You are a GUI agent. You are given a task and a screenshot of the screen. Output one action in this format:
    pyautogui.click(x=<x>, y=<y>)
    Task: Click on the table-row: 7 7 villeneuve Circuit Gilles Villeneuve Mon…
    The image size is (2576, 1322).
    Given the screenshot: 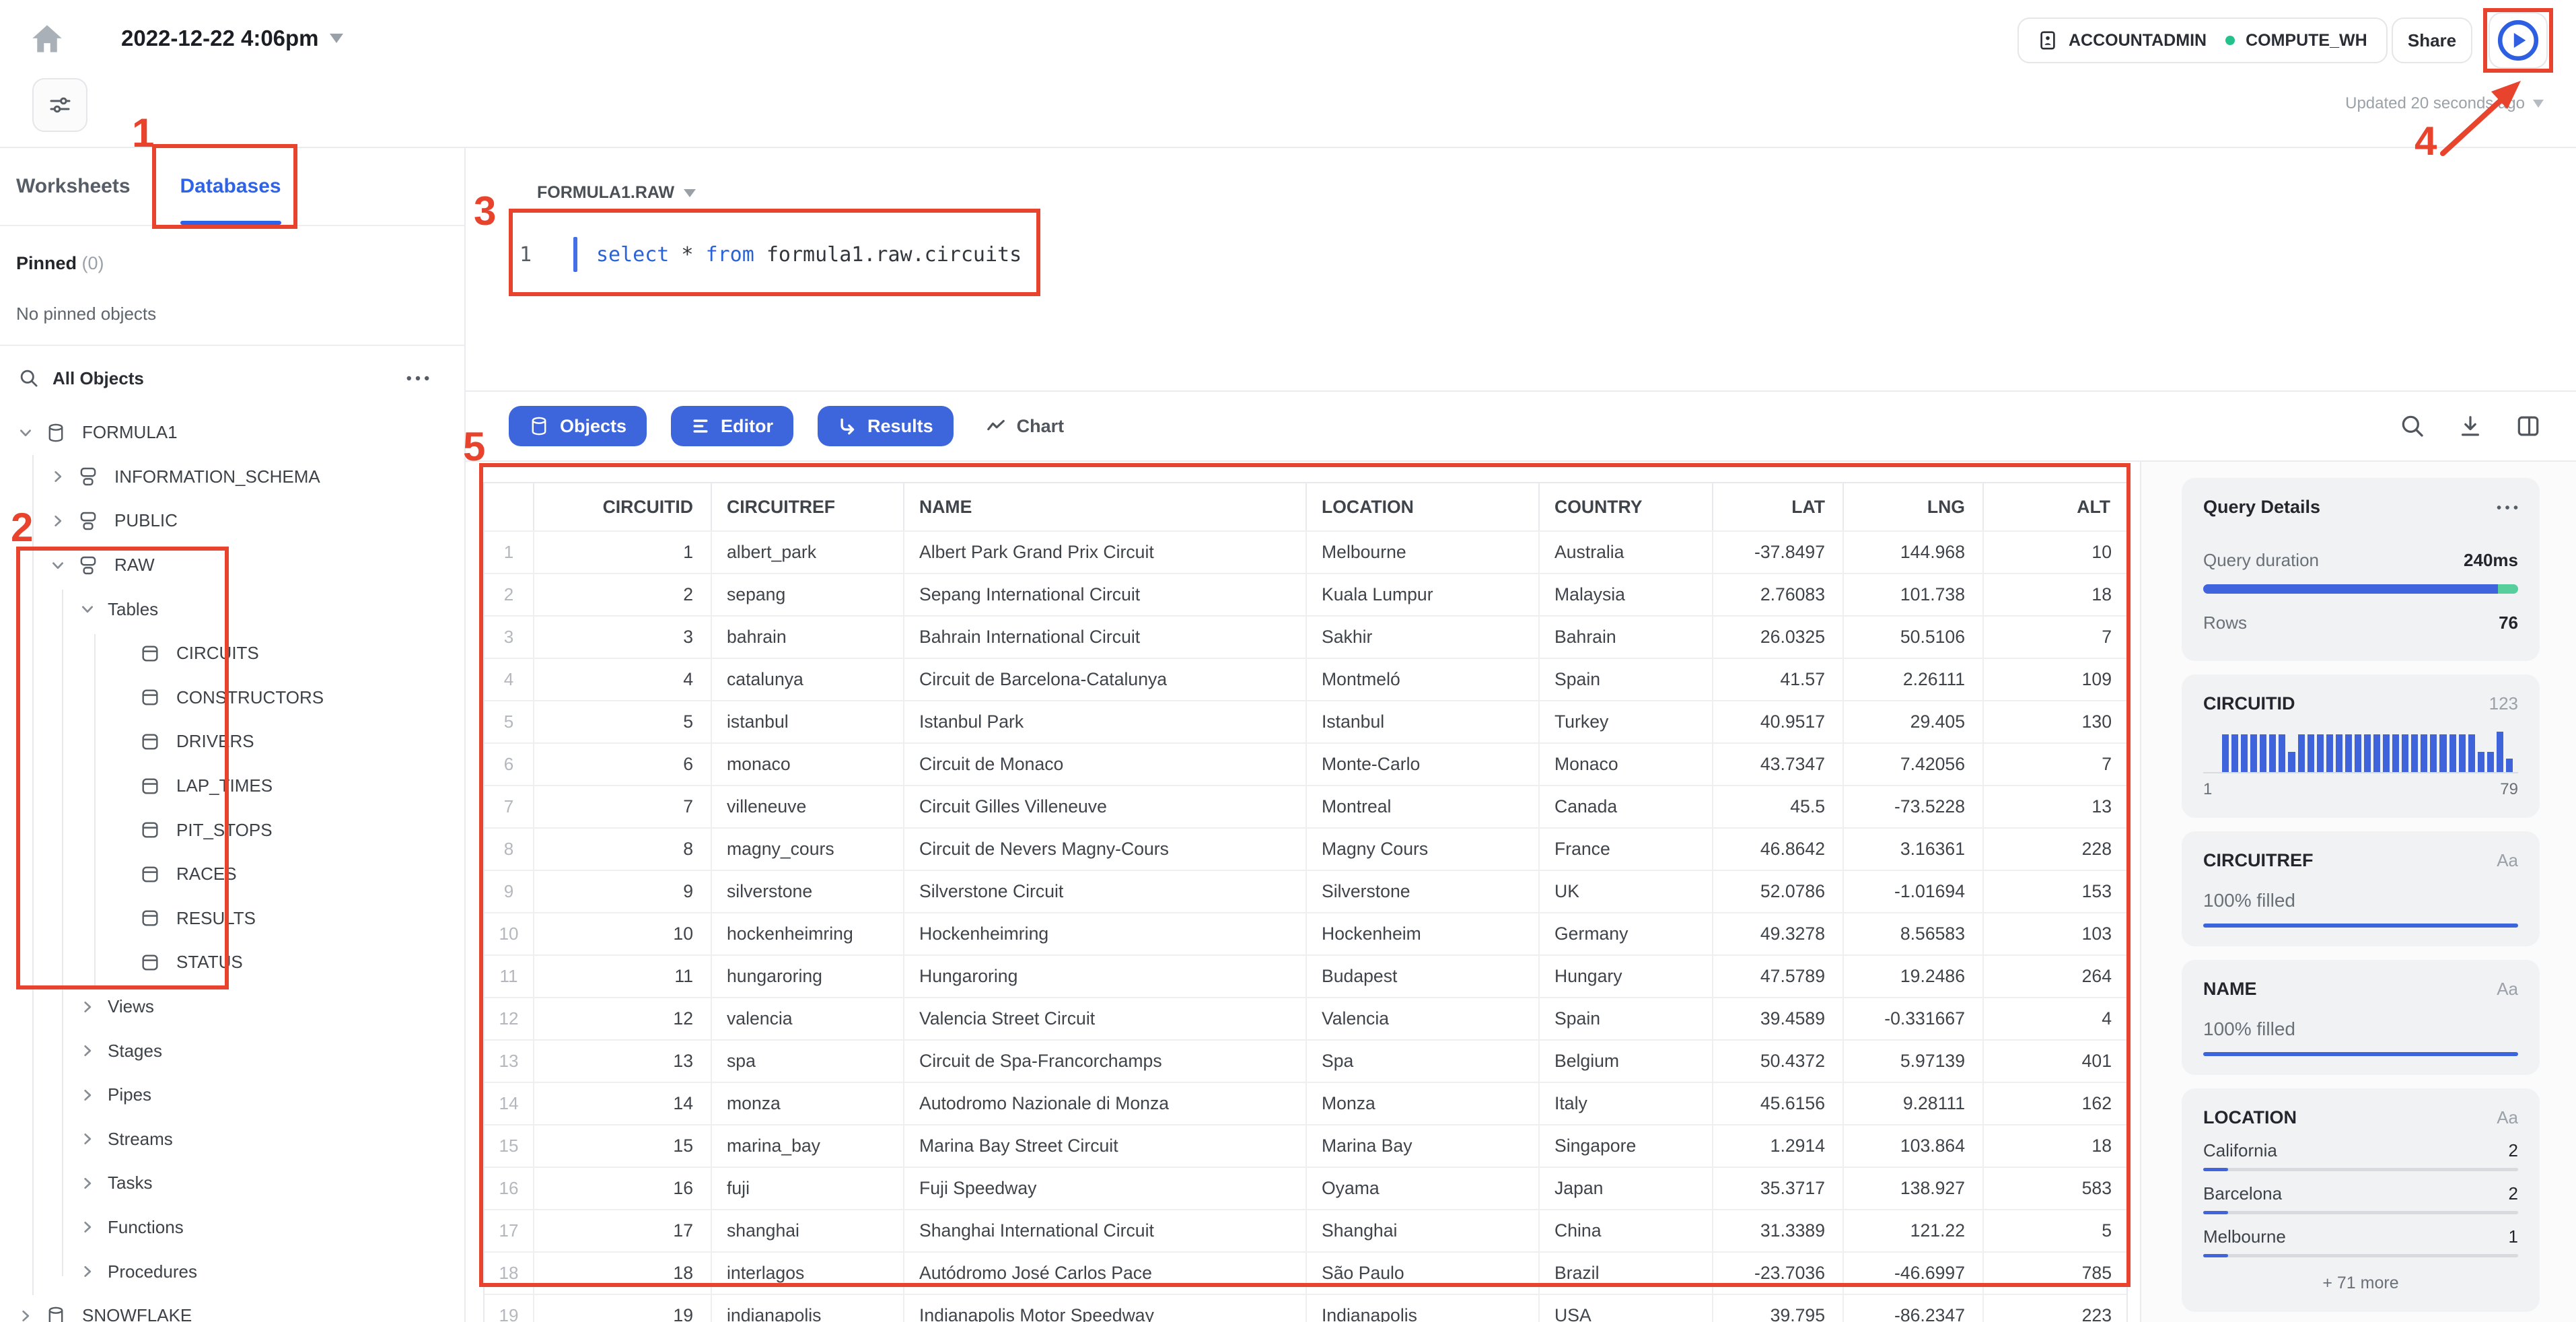 What is the action you would take?
    pyautogui.click(x=1305, y=806)
    